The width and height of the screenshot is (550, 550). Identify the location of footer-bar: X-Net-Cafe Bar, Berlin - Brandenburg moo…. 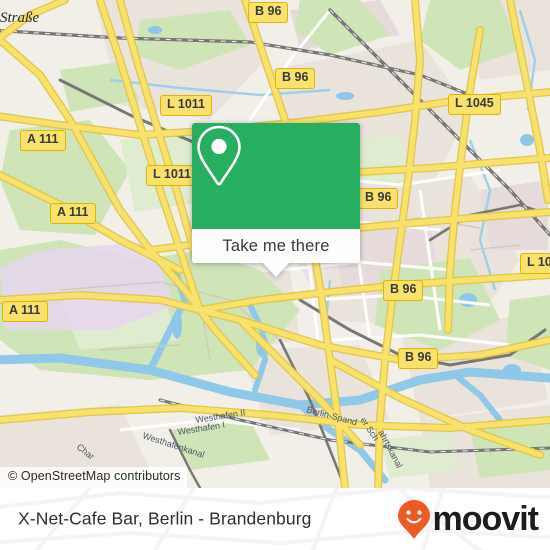
(275, 519).